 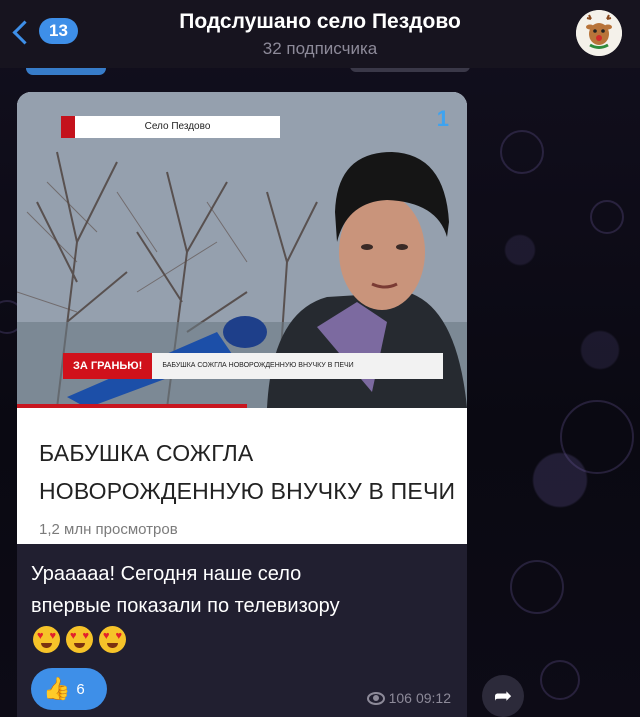 I want to click on emoji-row, so click(x=79, y=639).